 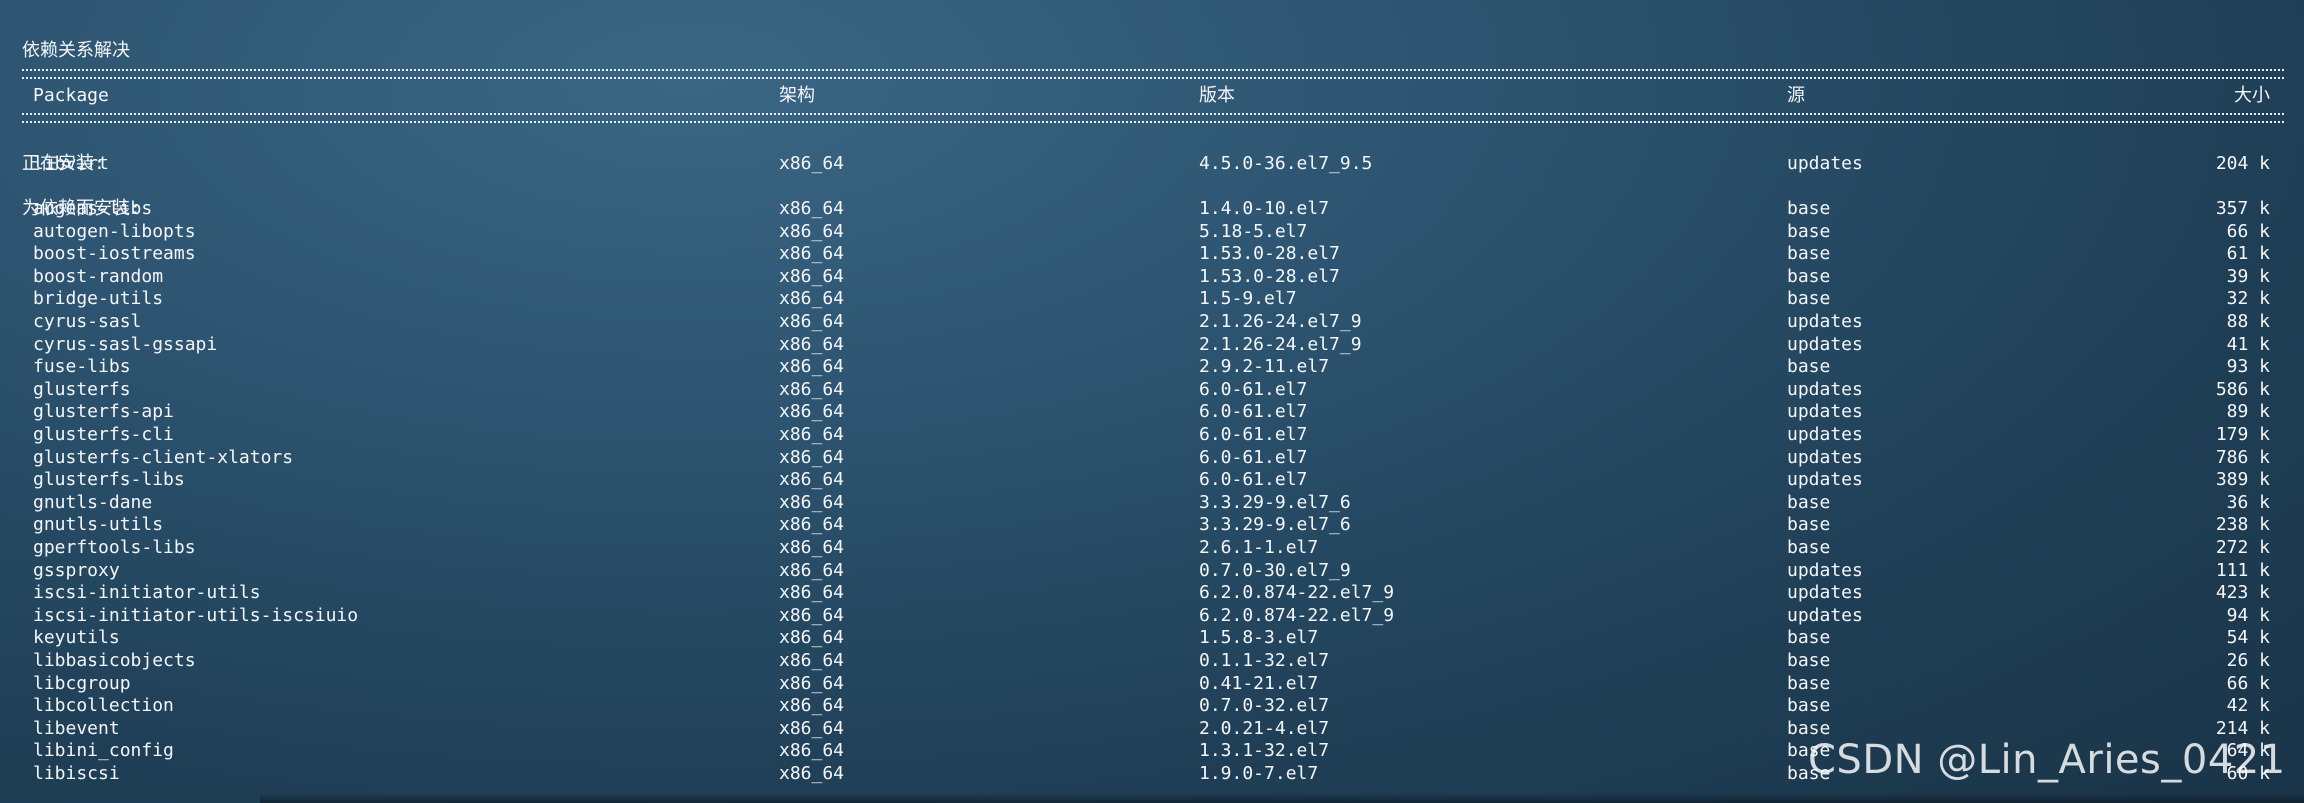 I want to click on package-size: 238 k, so click(x=2242, y=525).